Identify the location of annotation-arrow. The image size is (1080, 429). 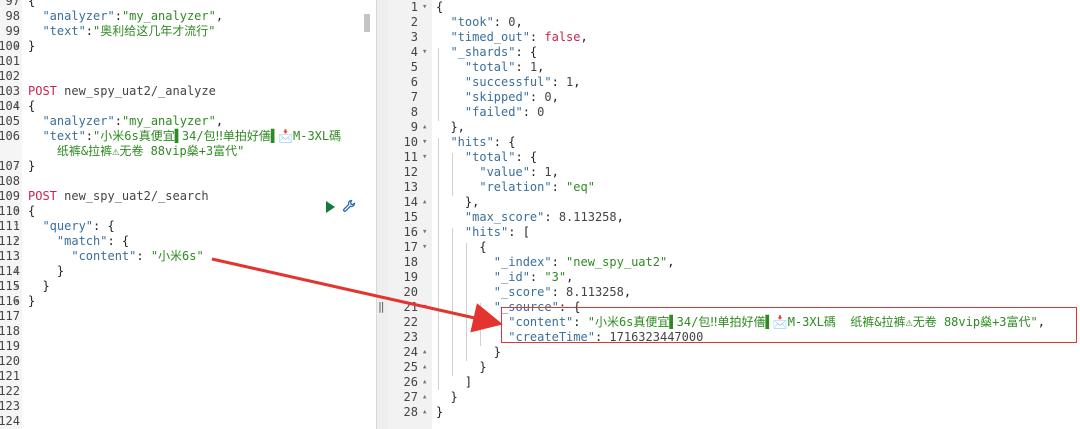
(357, 295).